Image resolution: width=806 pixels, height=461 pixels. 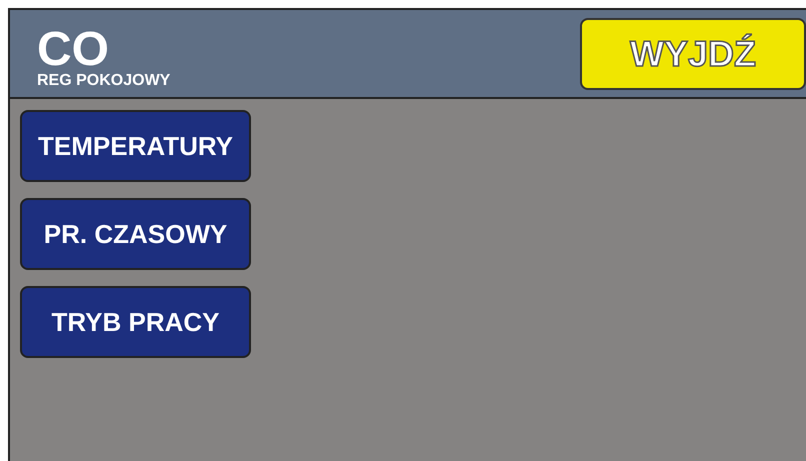 What do you see at coordinates (135, 146) in the screenshot?
I see `menu-button: TEMPERATURY` at bounding box center [135, 146].